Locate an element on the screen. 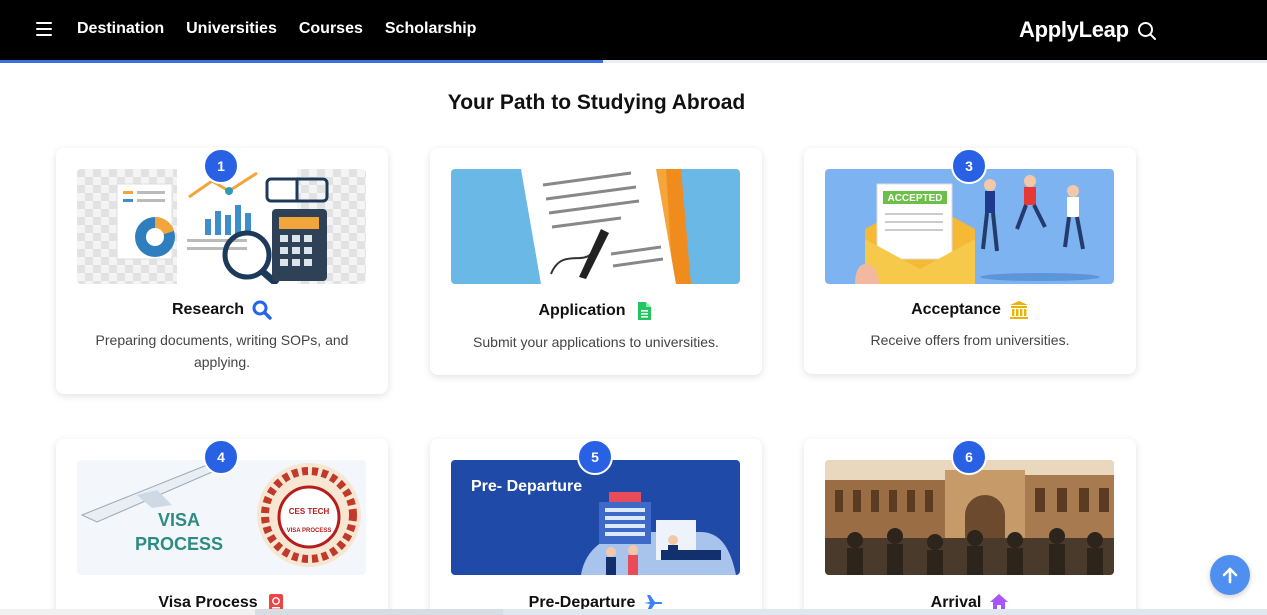 This screenshot has width=1267, height=615. step-description: Receive offers from universities. is located at coordinates (970, 340).